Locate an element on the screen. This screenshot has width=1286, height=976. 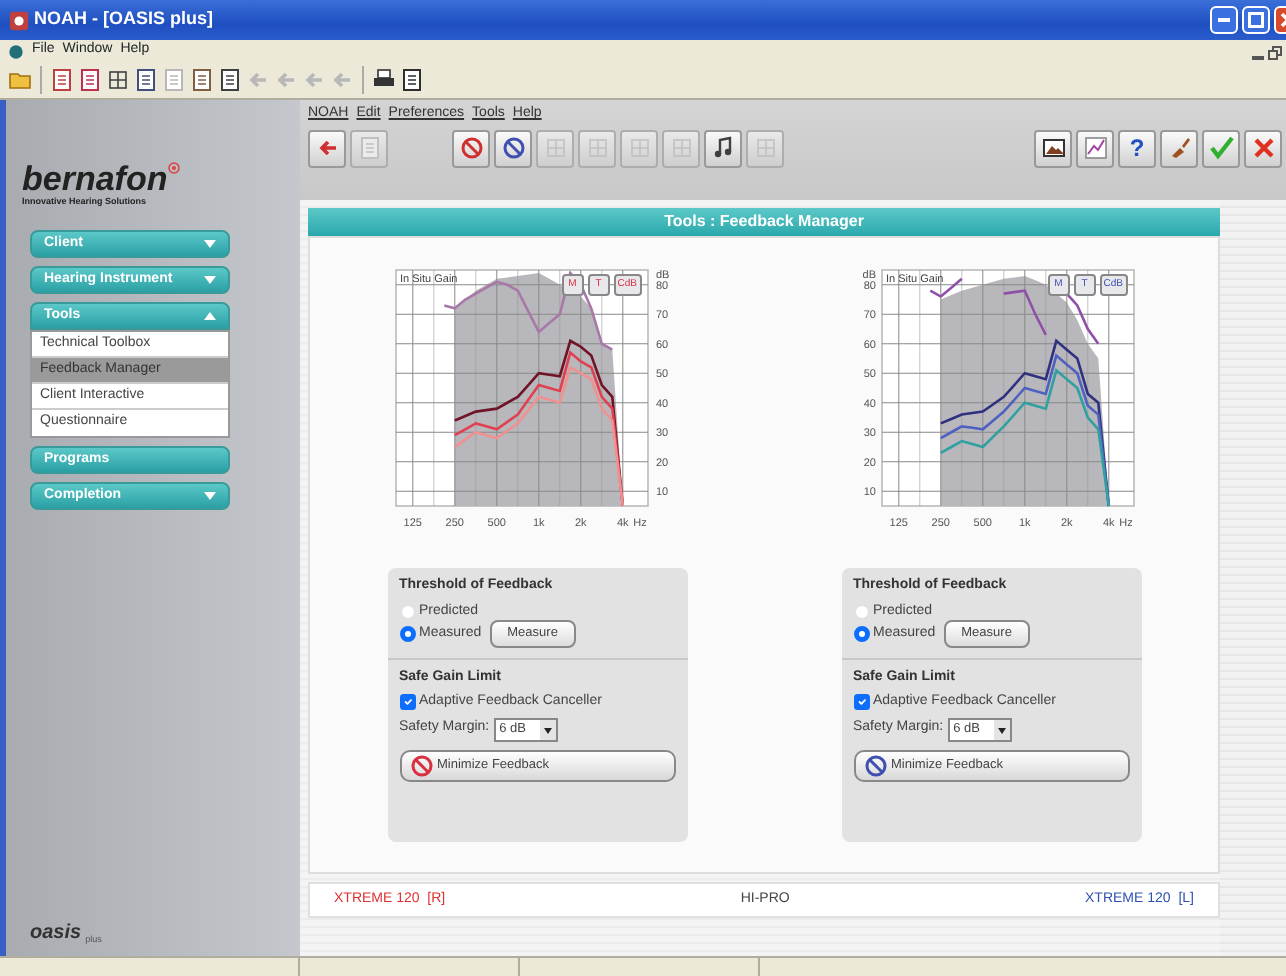
close-icon is located at coordinates (1263, 148).